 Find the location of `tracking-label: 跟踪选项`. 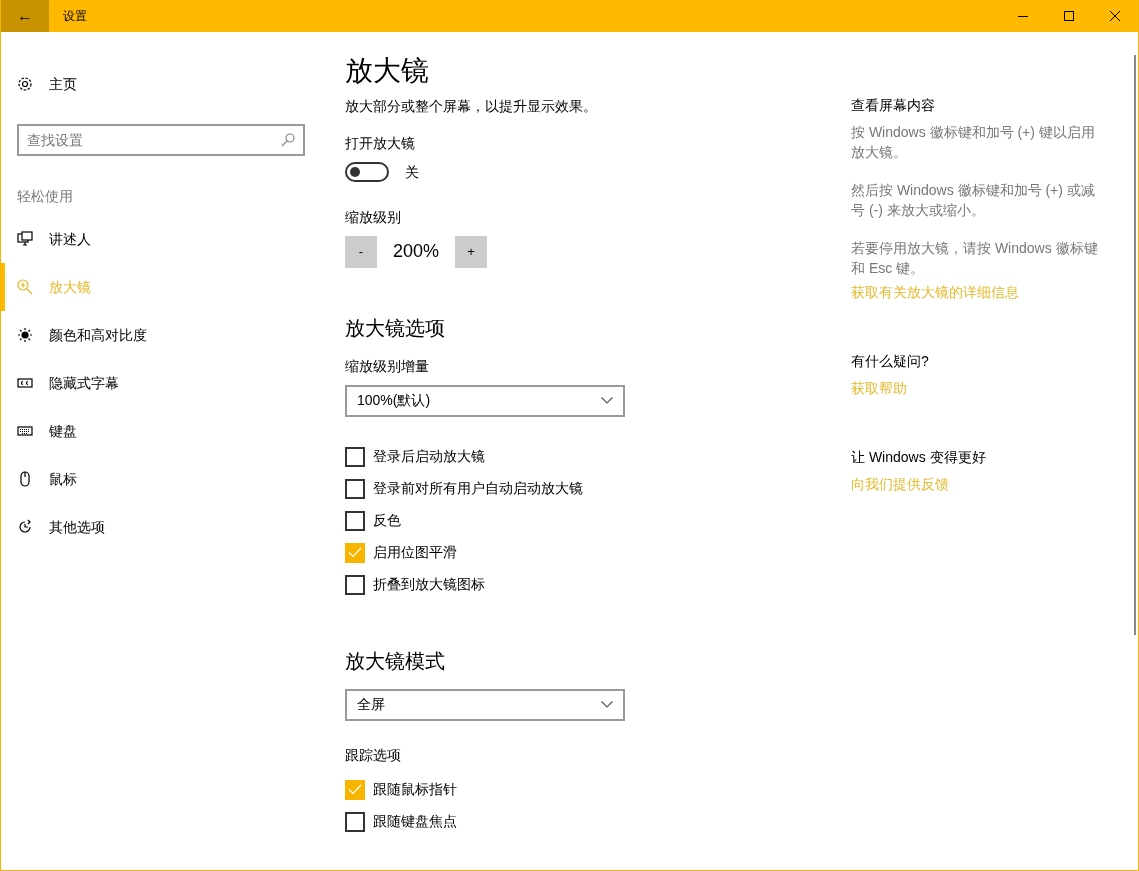

tracking-label: 跟踪选项 is located at coordinates (373, 755).